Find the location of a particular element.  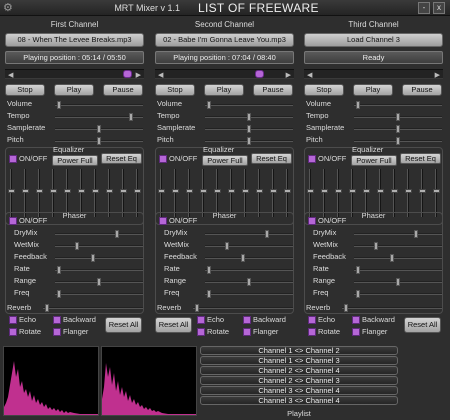

drymix-thumb is located at coordinates (416, 234).